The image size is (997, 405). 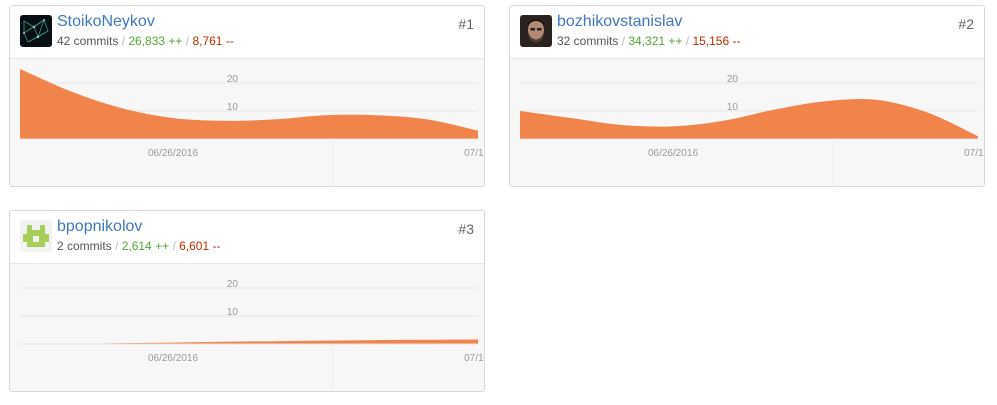 What do you see at coordinates (87, 41) in the screenshot?
I see `commit-count: 42 commits` at bounding box center [87, 41].